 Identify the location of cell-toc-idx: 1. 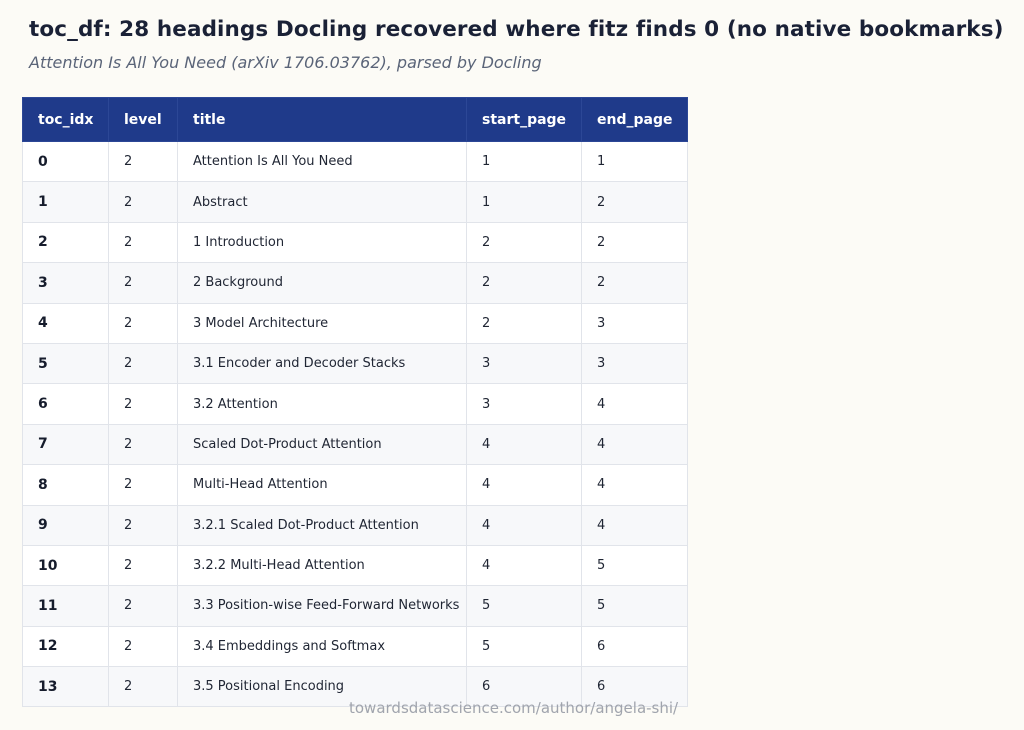
(65, 202).